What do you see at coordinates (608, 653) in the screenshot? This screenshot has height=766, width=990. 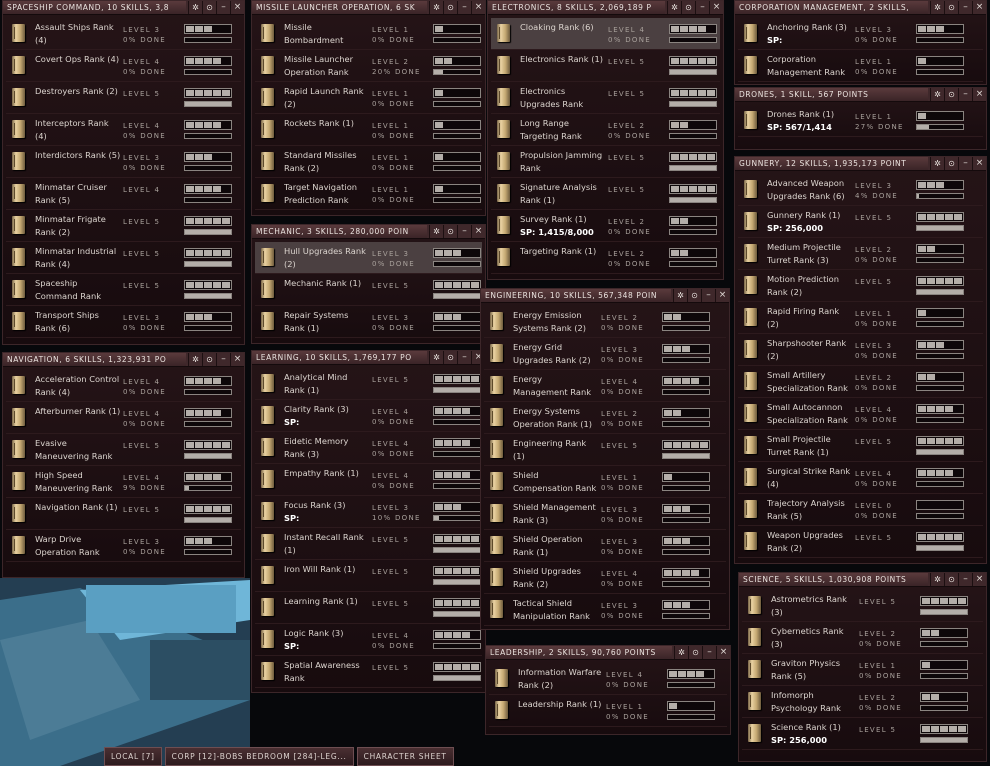 I see `window-title-bar: LEADERSHIP, 2 SKILLS, 90,760 POINTS ✲ ⊙ – ×` at bounding box center [608, 653].